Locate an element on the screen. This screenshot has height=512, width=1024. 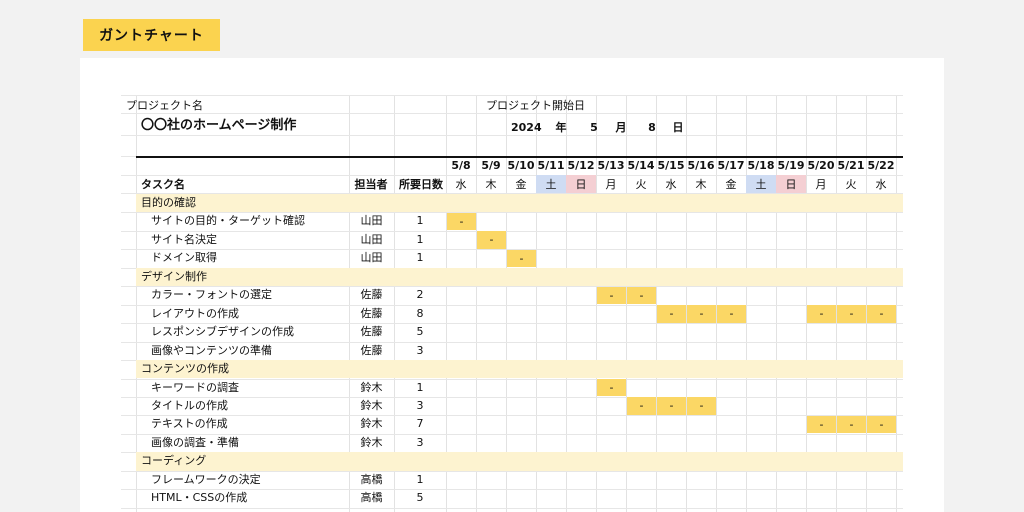
task-days: 8 is located at coordinates (420, 313).